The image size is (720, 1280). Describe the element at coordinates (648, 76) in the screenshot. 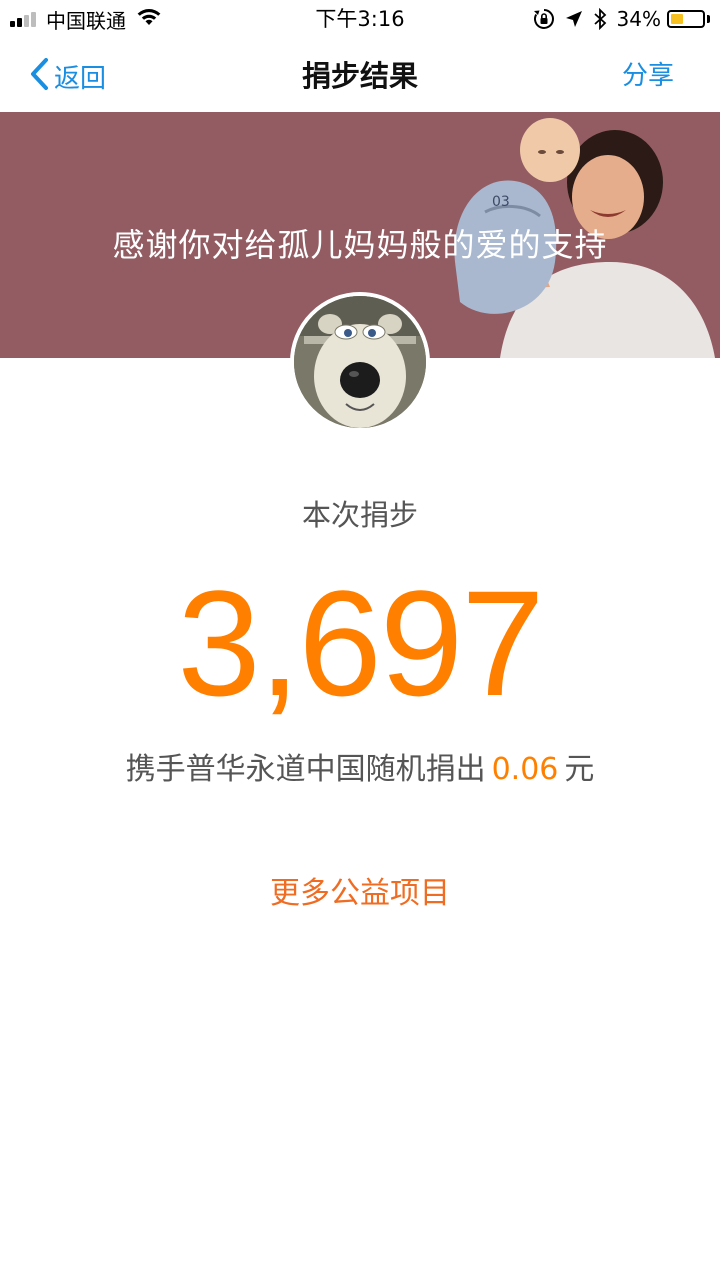

I see `share-button: 分享` at that location.